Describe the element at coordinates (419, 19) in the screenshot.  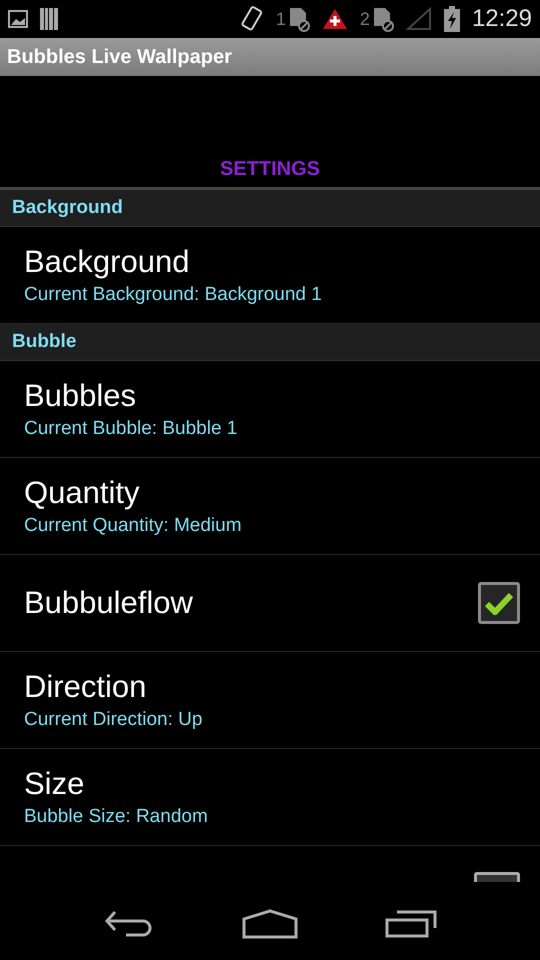
I see `signal-icon` at that location.